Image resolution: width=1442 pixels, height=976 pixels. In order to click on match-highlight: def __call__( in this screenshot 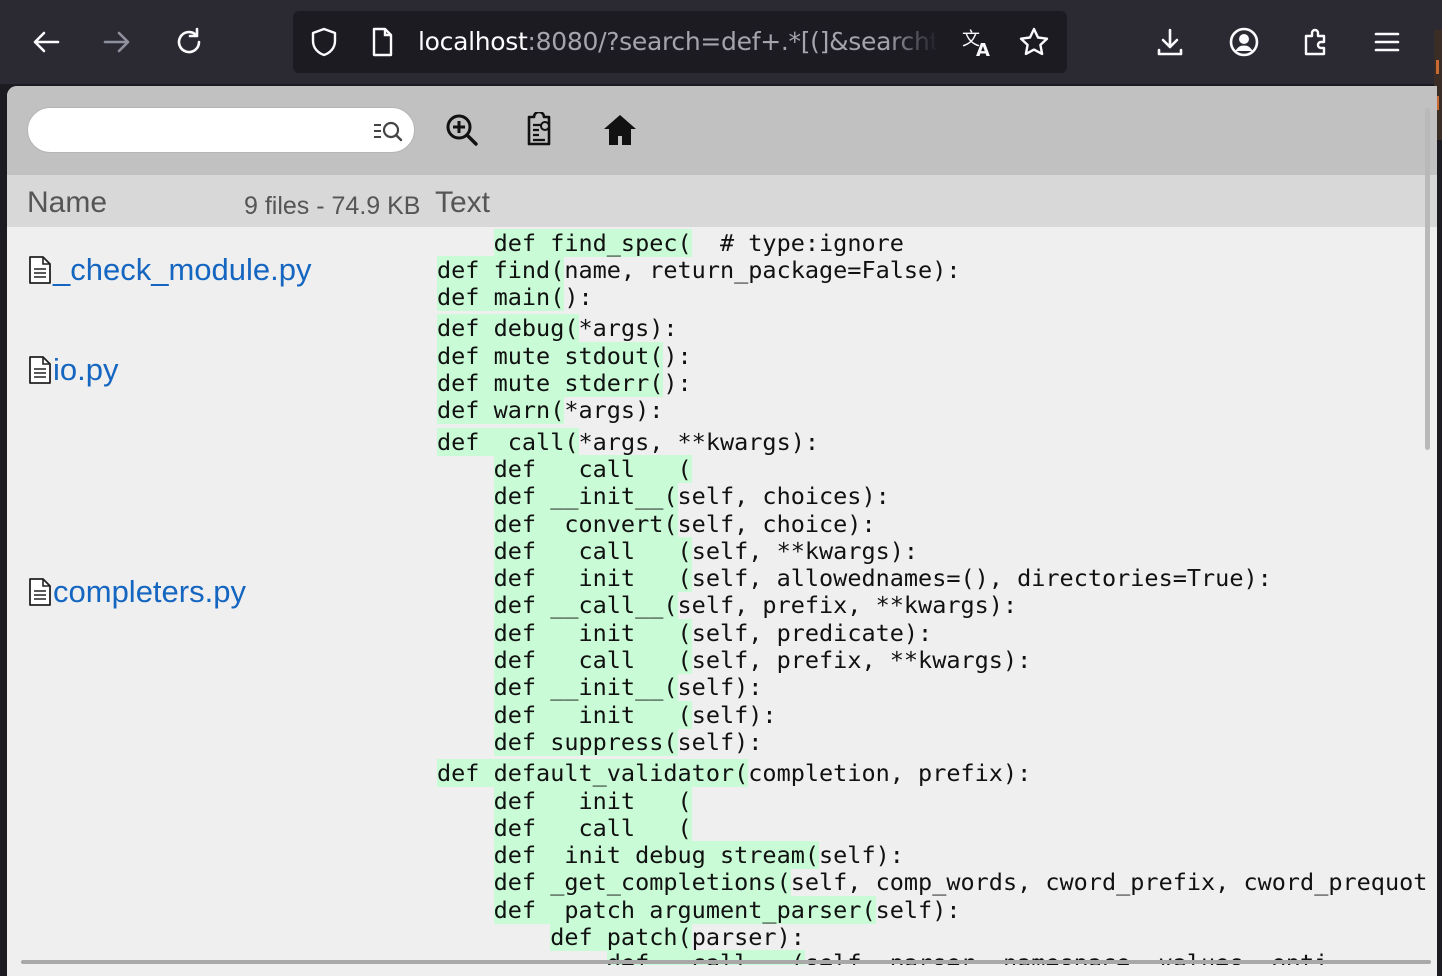, I will do `click(585, 605)`.